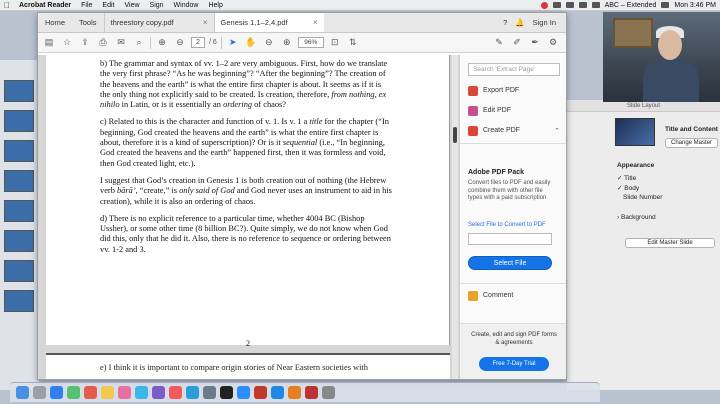 Image resolution: width=720 pixels, height=404 pixels. I want to click on background-section: › Background, so click(636, 217).